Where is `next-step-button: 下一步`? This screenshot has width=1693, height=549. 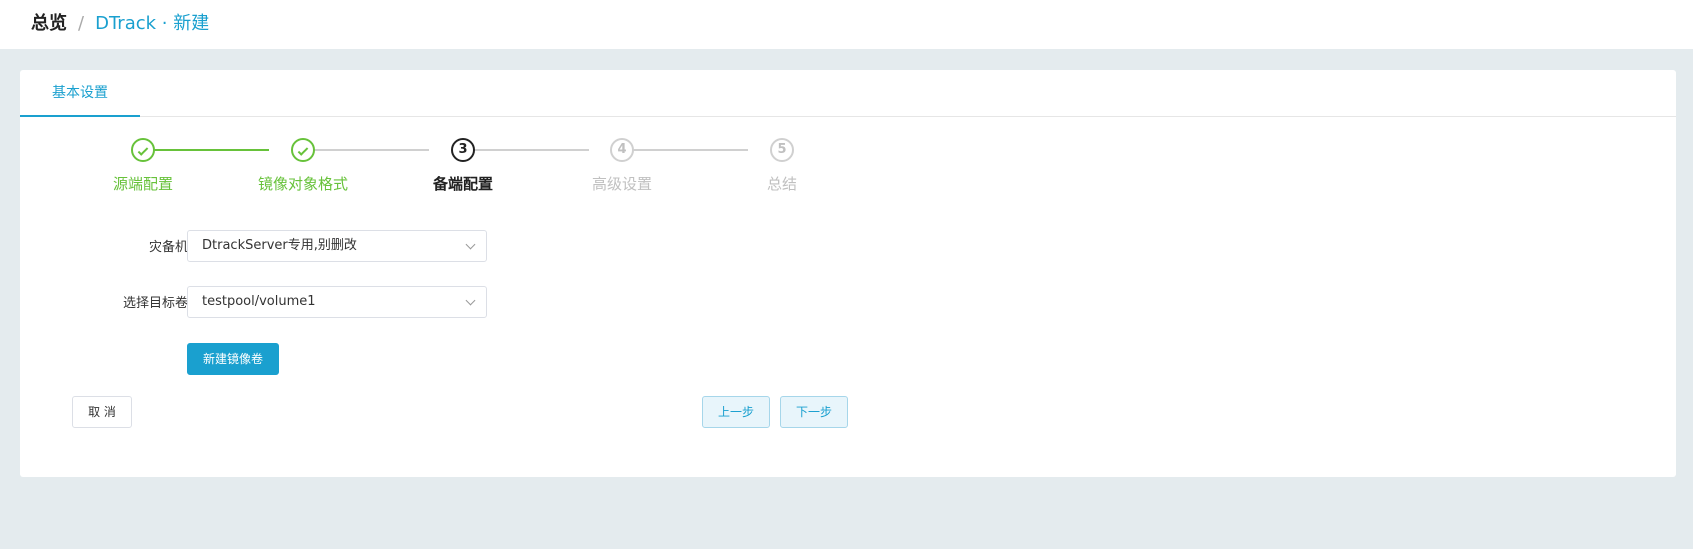
next-step-button: 下一步 is located at coordinates (814, 412).